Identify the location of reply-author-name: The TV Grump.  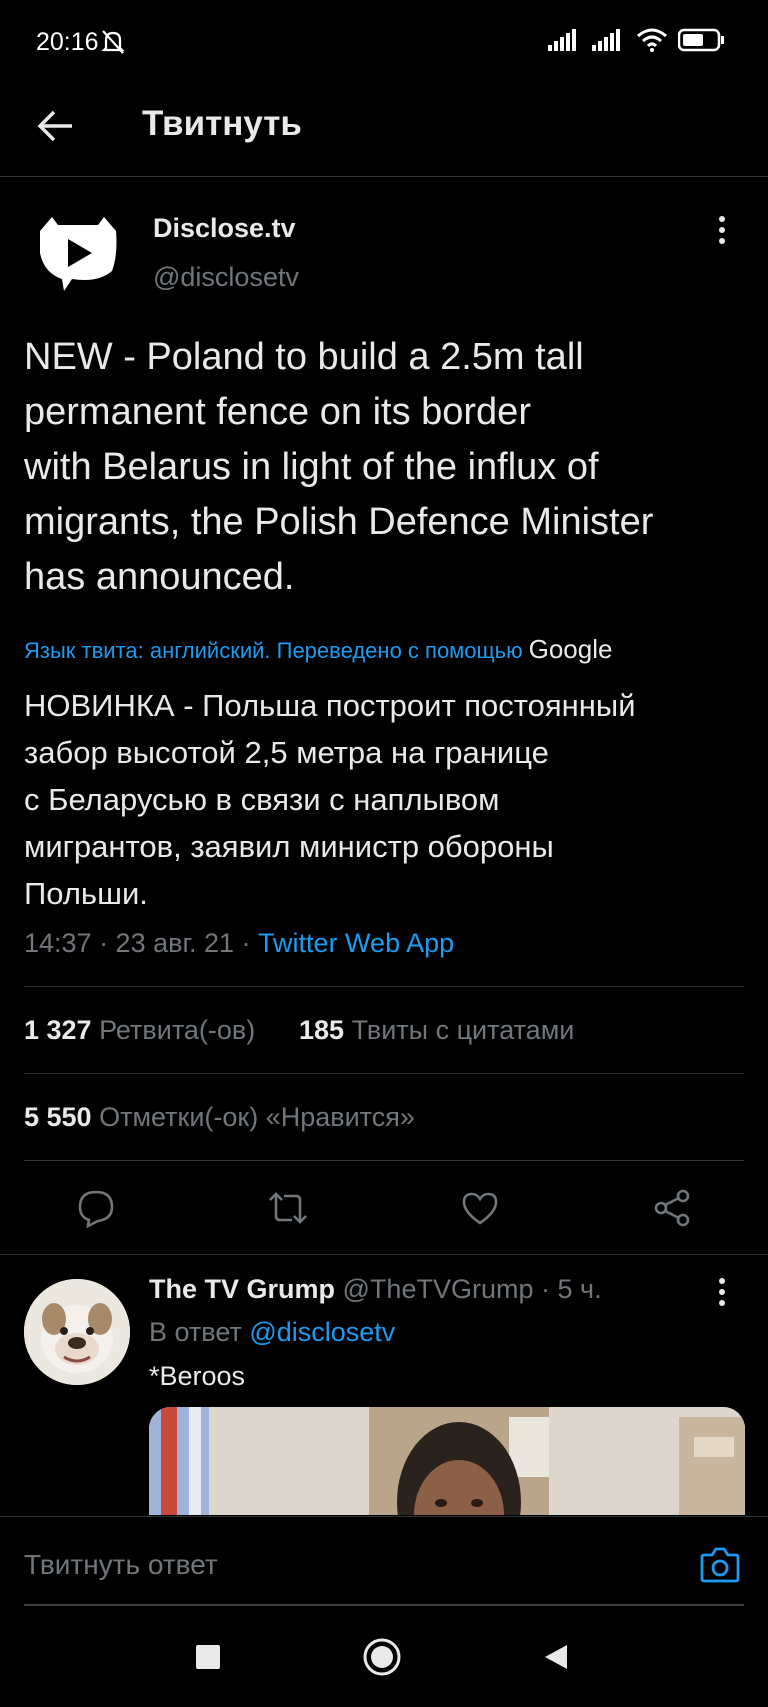
(242, 1289).